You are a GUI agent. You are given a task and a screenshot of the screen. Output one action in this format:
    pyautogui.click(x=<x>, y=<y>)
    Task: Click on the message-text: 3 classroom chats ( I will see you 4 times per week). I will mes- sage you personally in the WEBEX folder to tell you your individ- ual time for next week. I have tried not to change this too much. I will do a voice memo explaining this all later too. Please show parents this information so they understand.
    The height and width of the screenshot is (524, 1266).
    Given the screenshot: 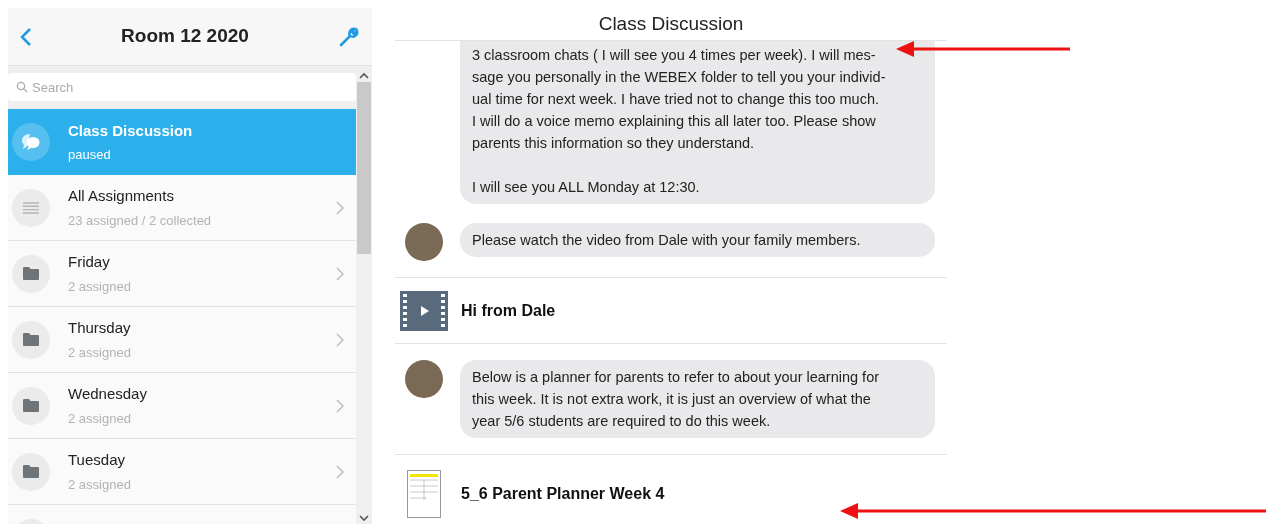 What is the action you would take?
    pyautogui.click(x=679, y=99)
    